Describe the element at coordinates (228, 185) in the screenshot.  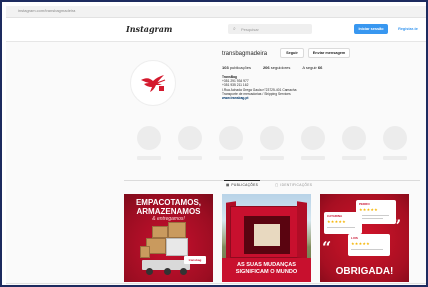
I see `grid-icon: ▦` at that location.